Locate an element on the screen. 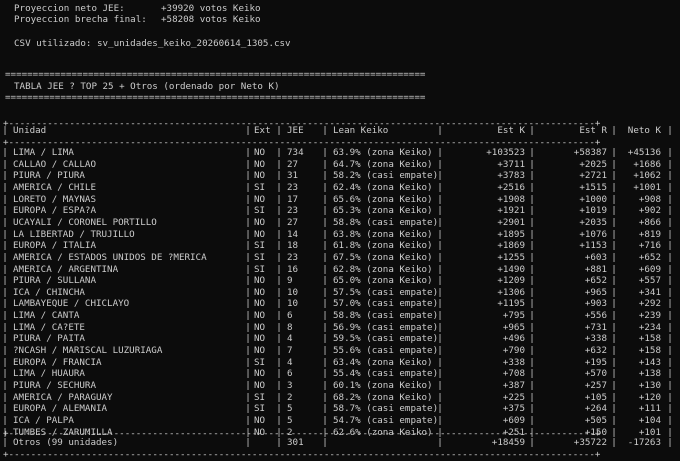 The width and height of the screenshot is (680, 461). cell-lean-keiko: 61.8% (zona Keiko) is located at coordinates (383, 246).